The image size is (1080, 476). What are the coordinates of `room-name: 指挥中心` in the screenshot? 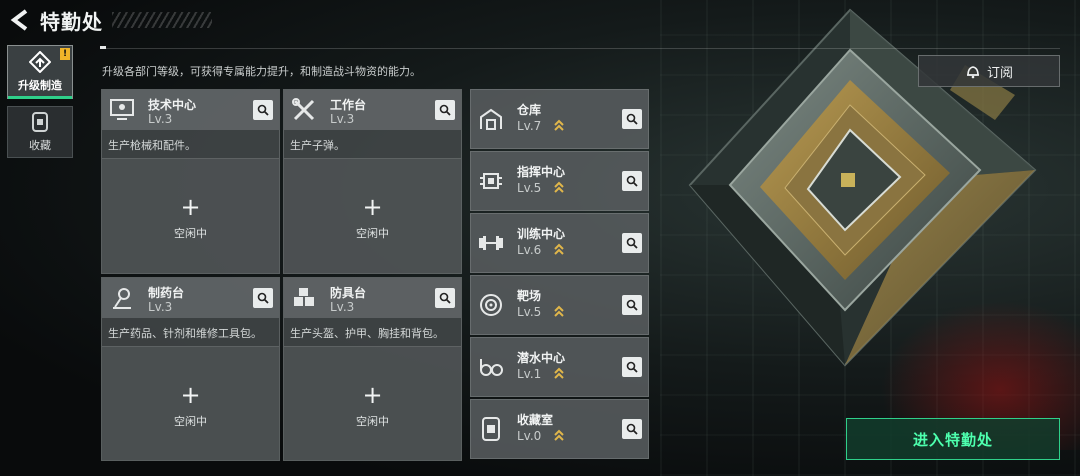 It's located at (541, 172).